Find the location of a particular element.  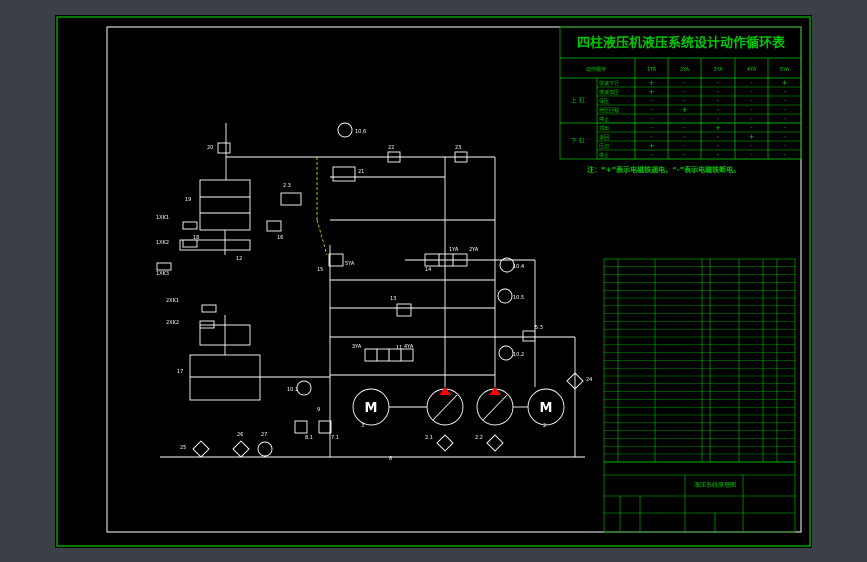

action-name: 压边 is located at coordinates (604, 146).